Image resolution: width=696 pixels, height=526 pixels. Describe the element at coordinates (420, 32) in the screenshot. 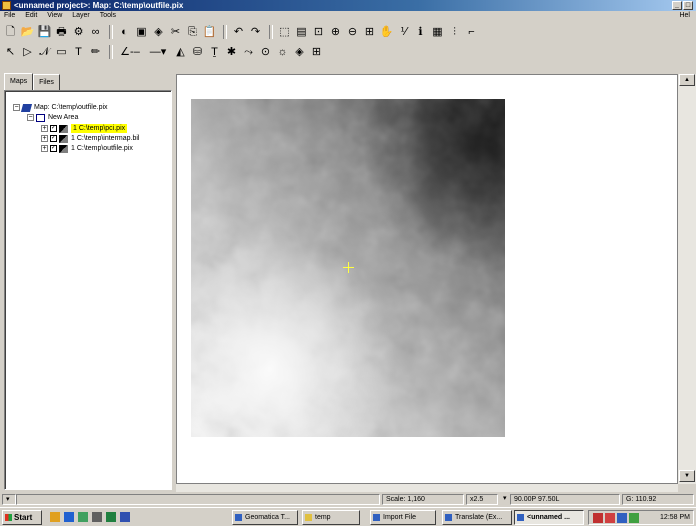

I see `info-icon: ℹ` at that location.